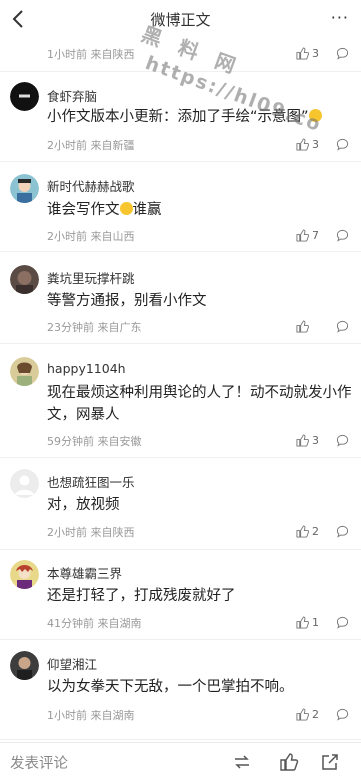 The width and height of the screenshot is (361, 782). I want to click on comment-text: 小作文版本小更新：添加了手绘“示意图”, so click(199, 117).